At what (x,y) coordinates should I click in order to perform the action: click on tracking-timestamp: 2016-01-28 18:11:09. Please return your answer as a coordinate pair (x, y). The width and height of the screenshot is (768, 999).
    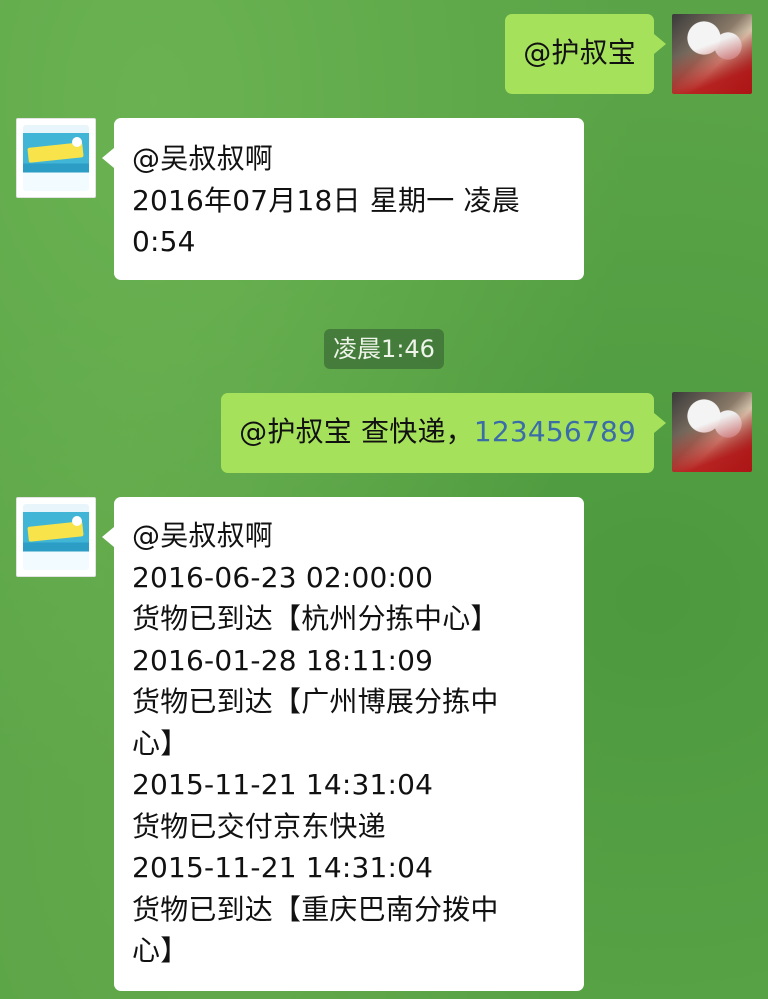
    Looking at the image, I should click on (283, 660).